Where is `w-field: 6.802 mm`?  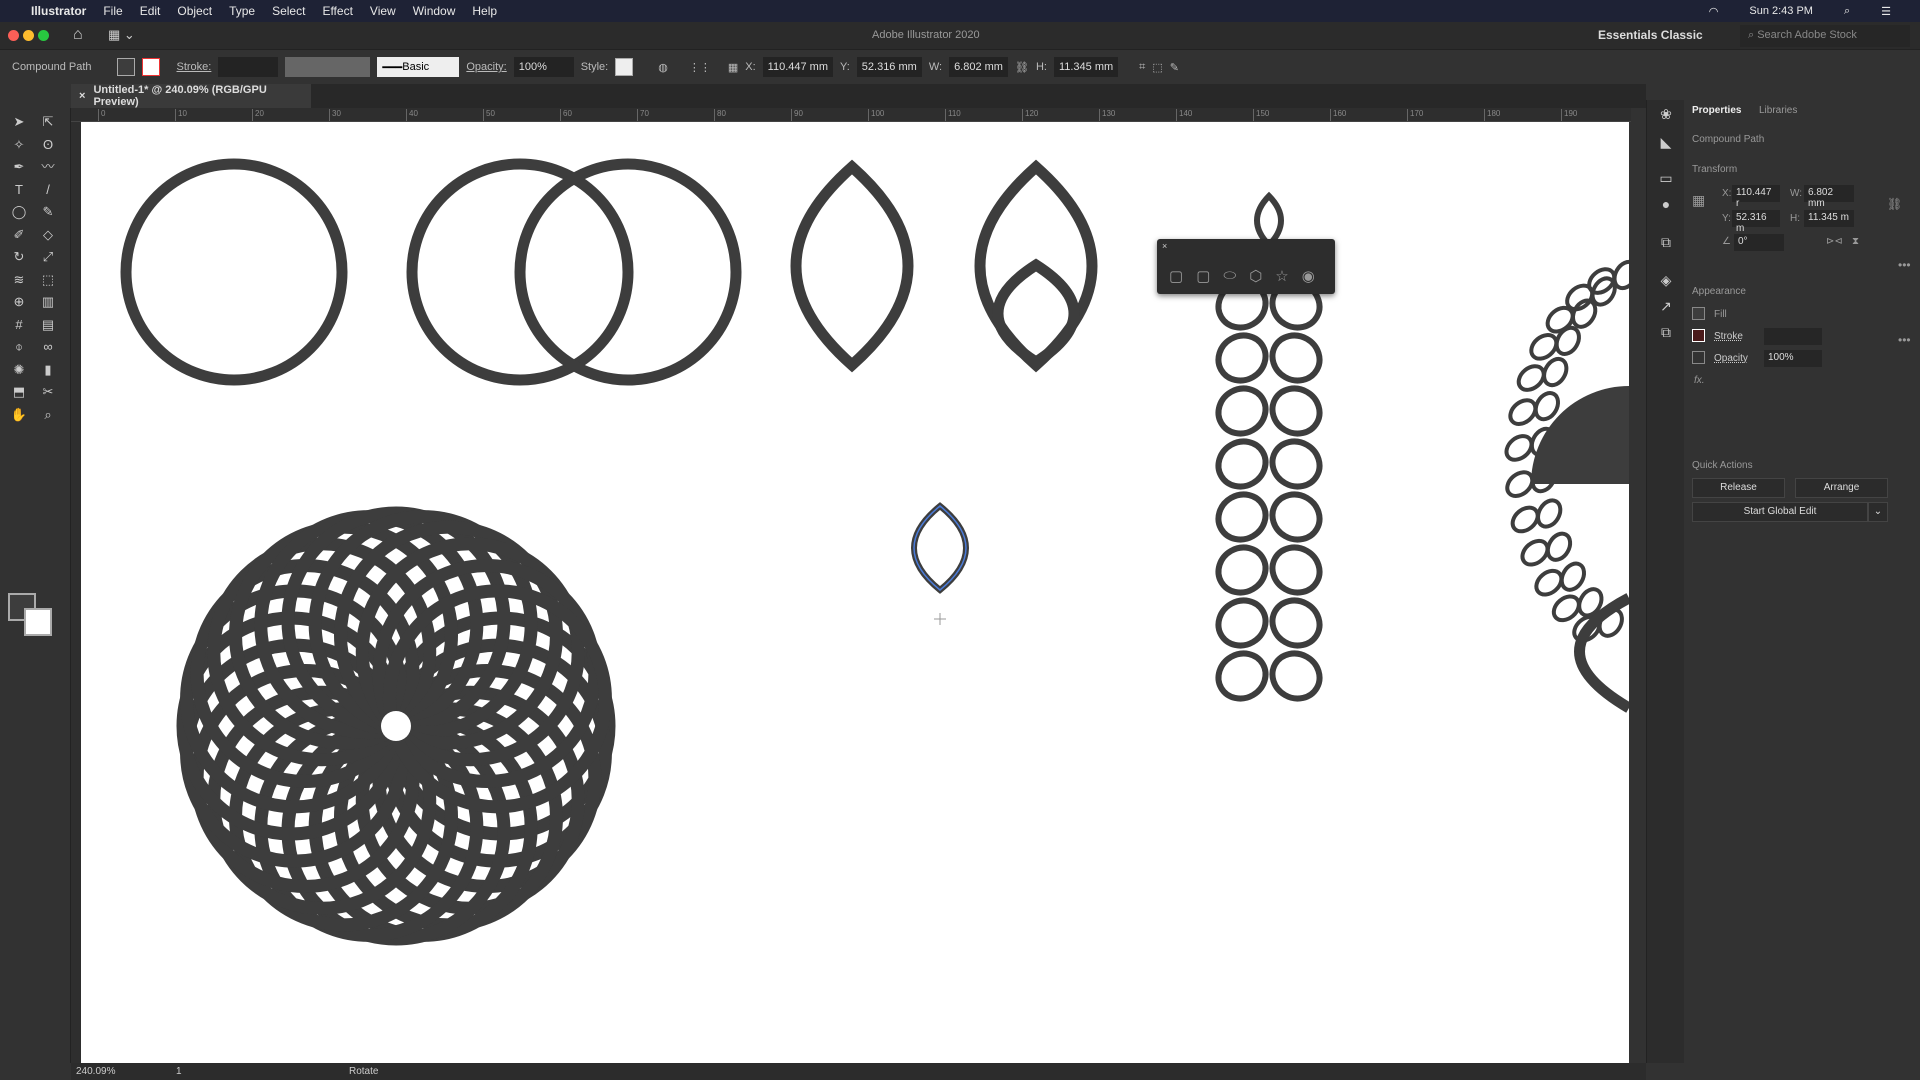
w-field: 6.802 mm is located at coordinates (1829, 197).